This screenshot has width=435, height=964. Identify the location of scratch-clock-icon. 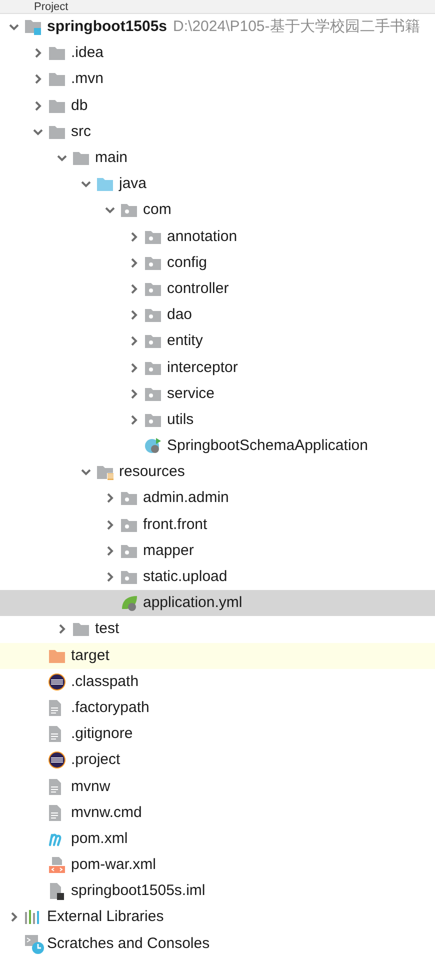
(34, 944).